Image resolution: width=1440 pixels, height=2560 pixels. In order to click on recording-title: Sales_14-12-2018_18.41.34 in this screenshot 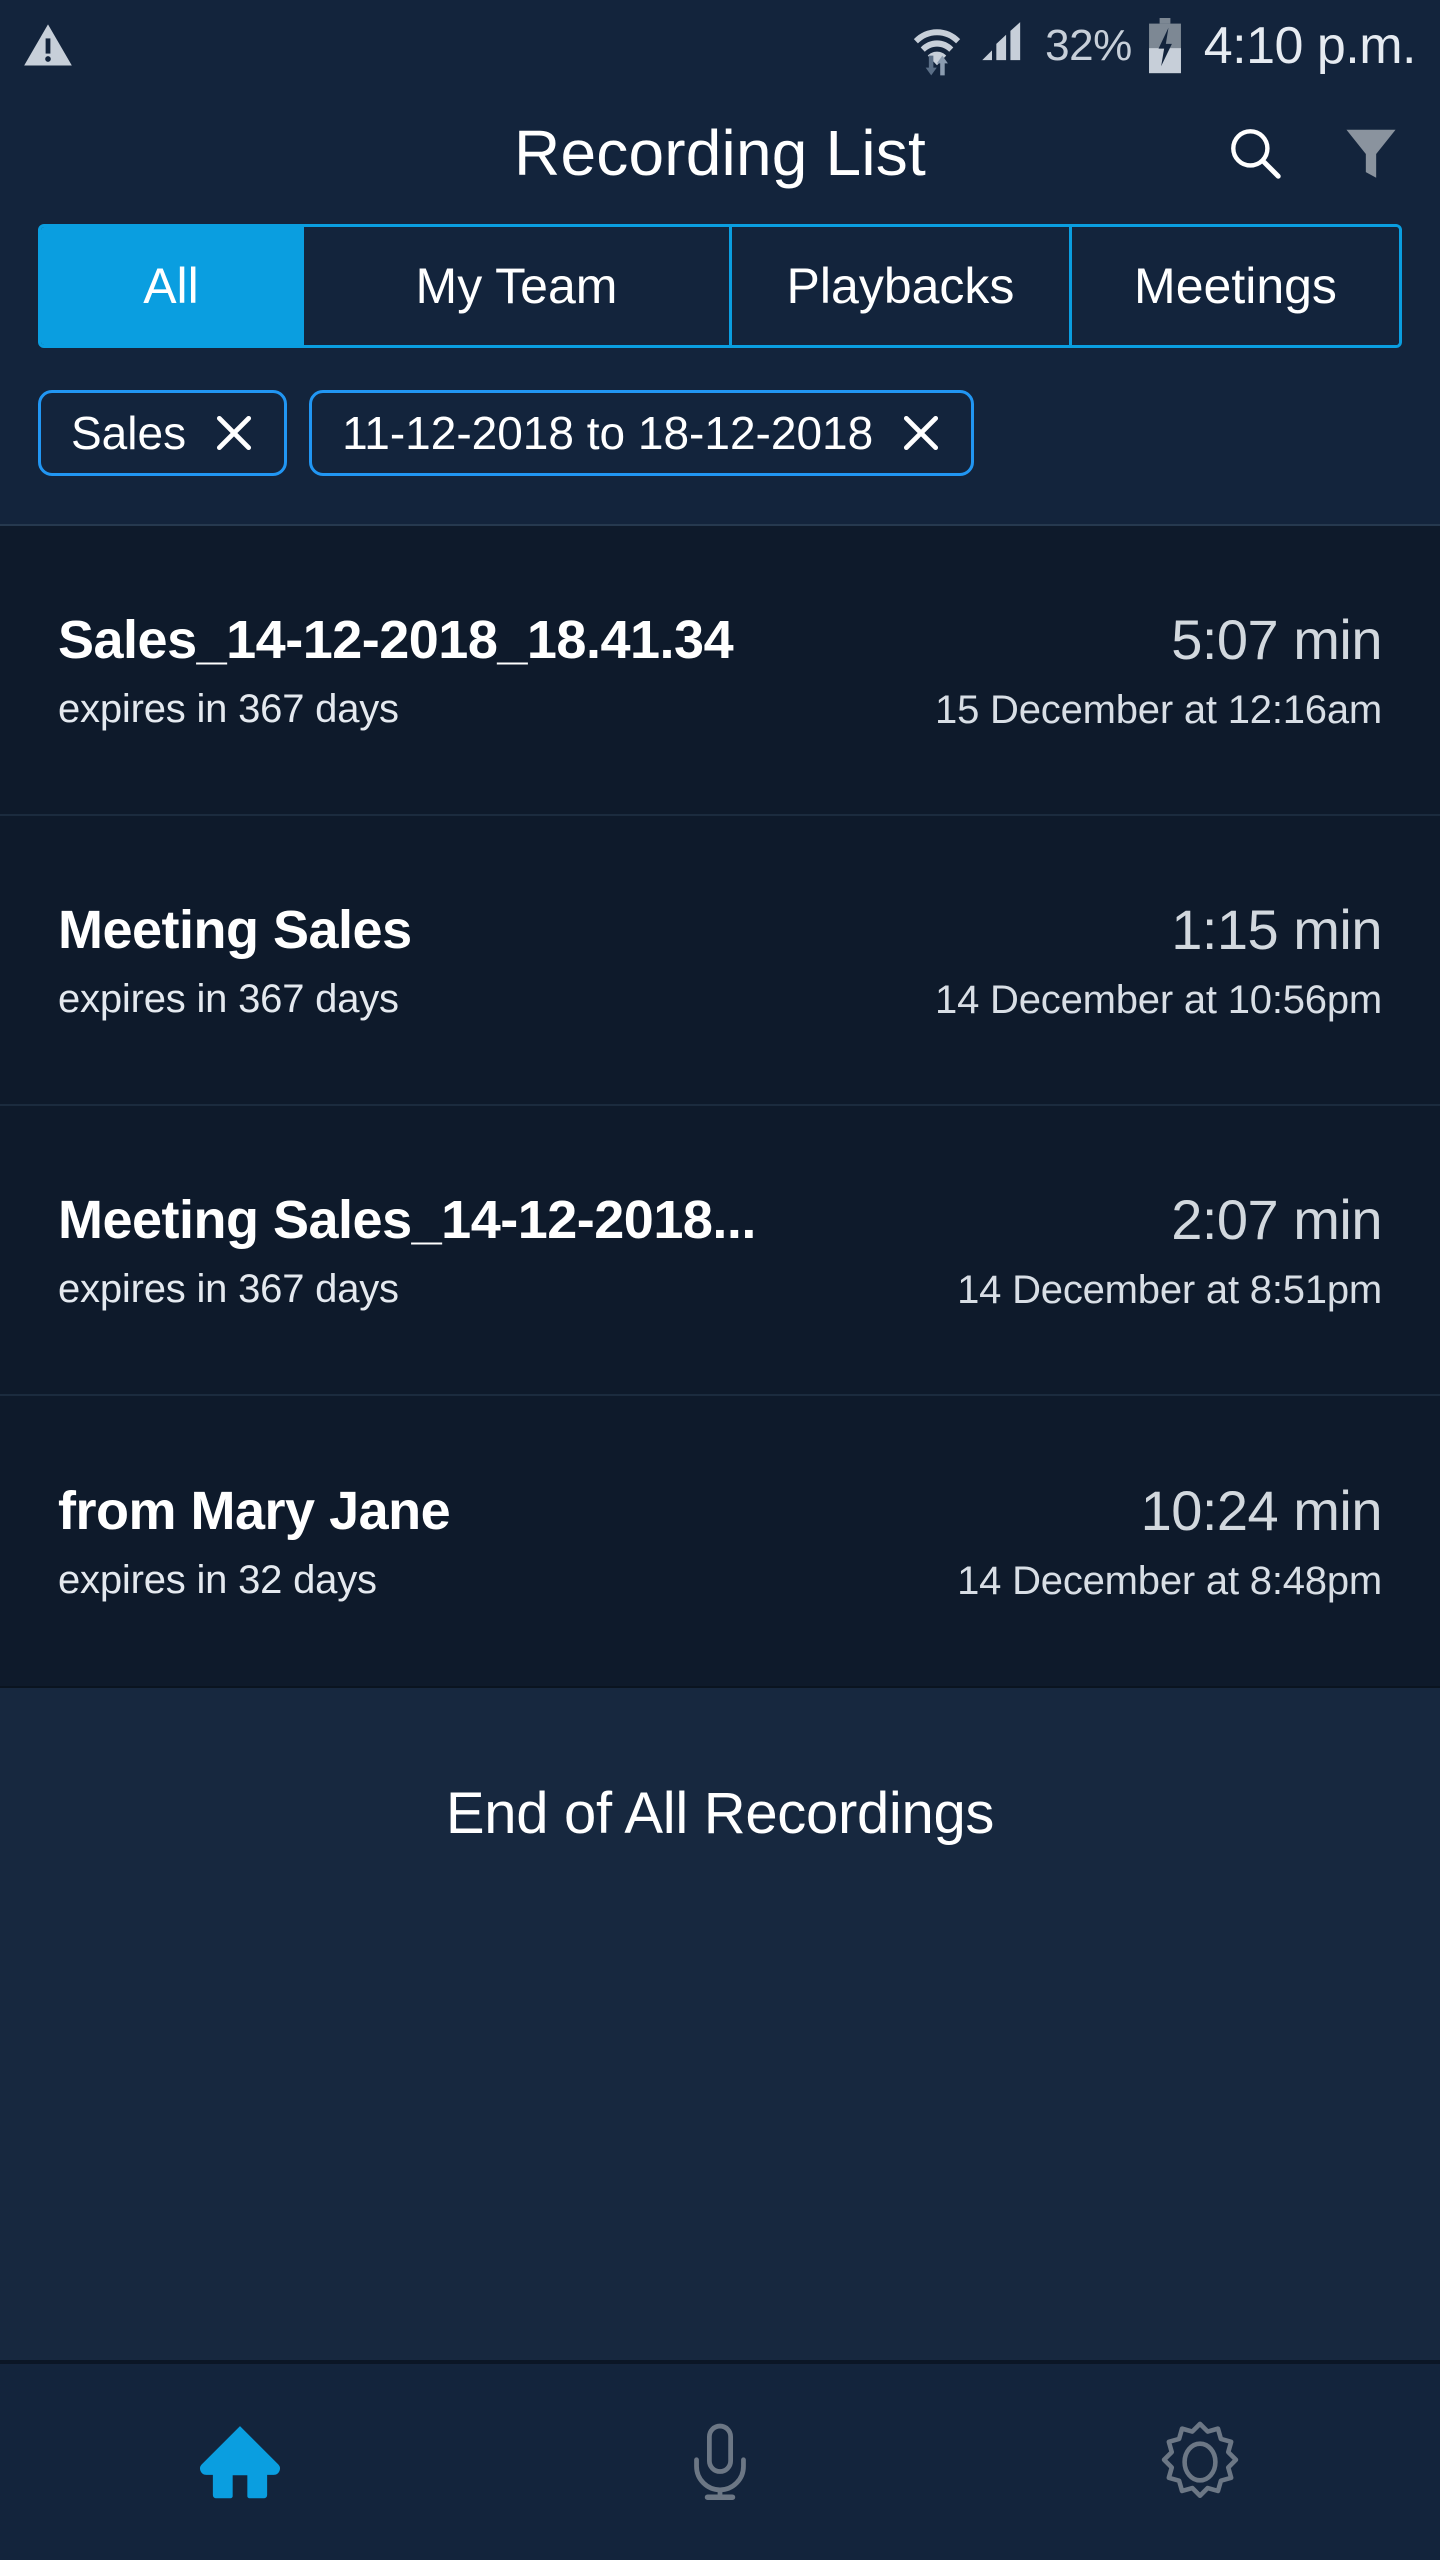, I will do `click(396, 639)`.